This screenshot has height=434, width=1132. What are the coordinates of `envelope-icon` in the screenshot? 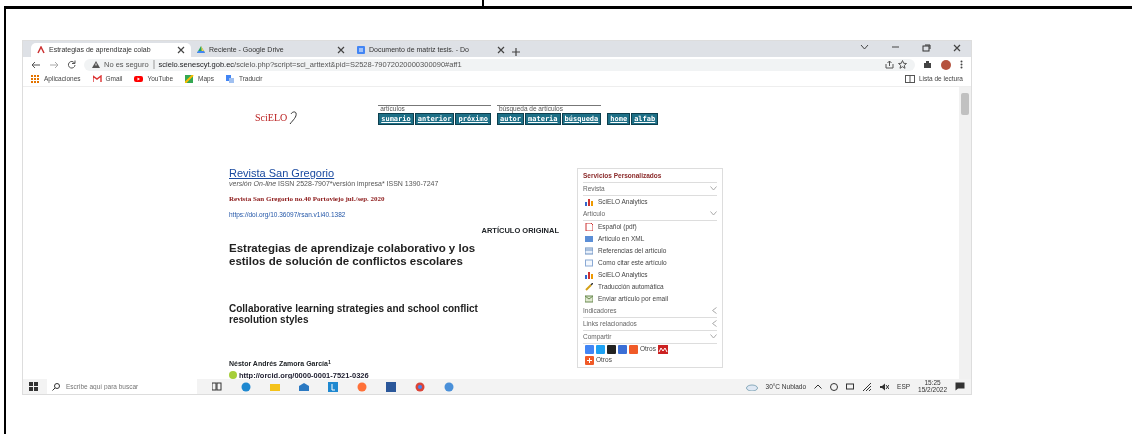 It's located at (589, 298).